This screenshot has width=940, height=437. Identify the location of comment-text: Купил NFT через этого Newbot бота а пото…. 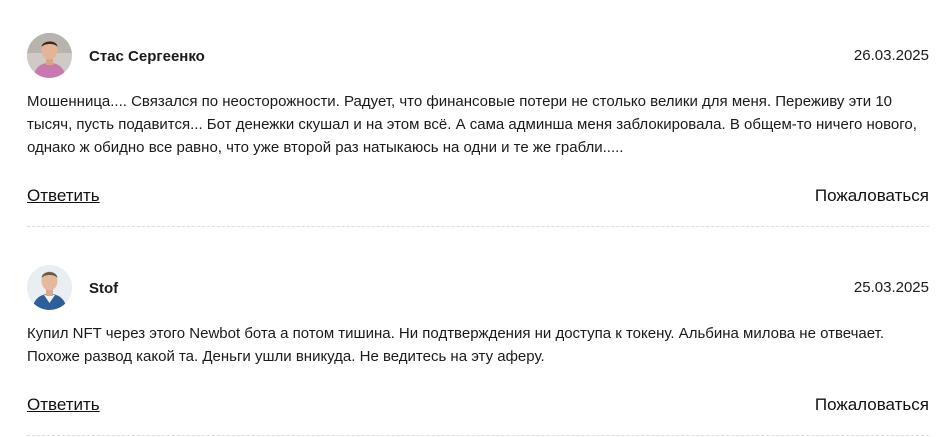
(455, 345).